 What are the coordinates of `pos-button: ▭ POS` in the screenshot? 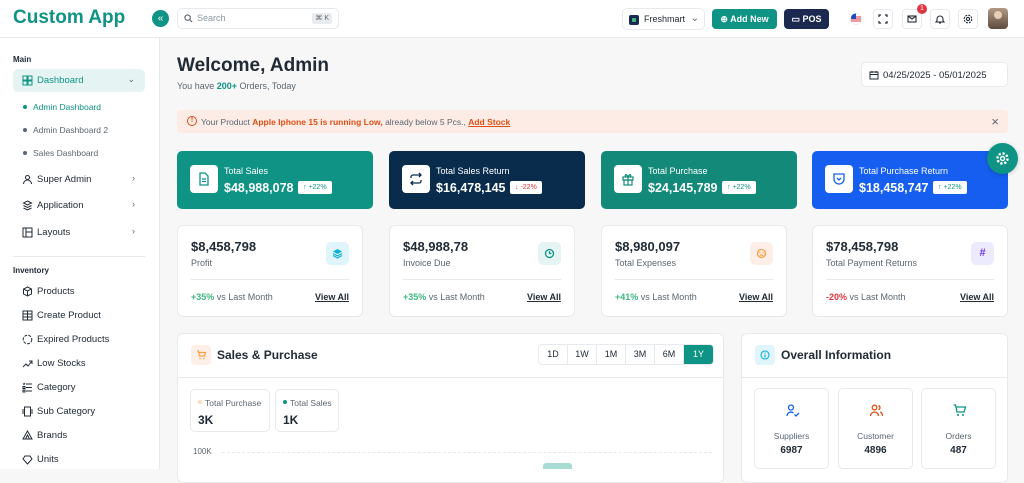 It's located at (806, 19).